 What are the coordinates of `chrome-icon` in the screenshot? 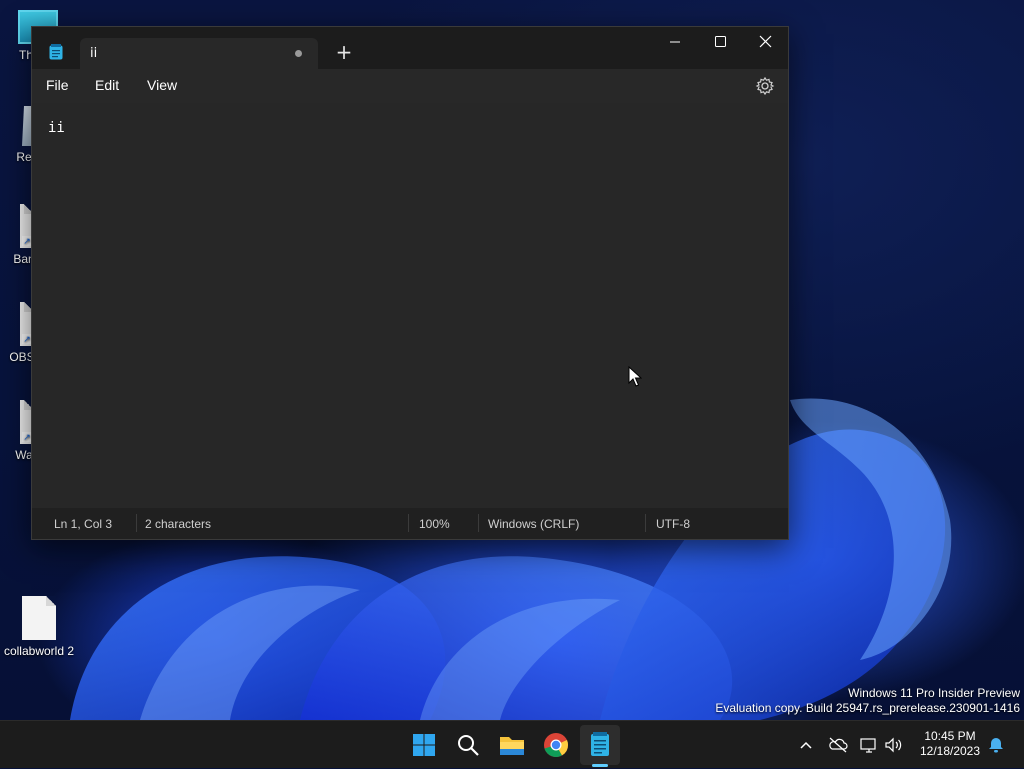 It's located at (556, 745).